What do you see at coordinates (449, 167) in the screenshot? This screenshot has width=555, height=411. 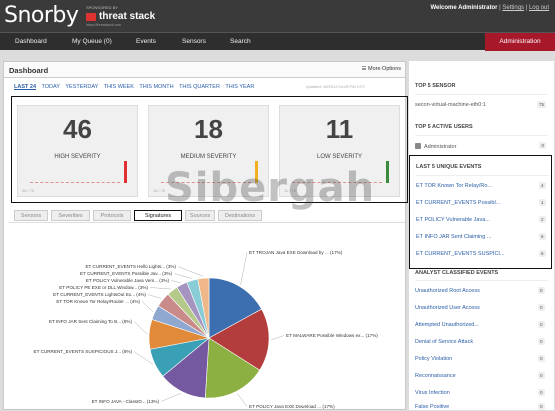 I see `unique-events-heading: LAST 5 UNIQUE EVENTS` at bounding box center [449, 167].